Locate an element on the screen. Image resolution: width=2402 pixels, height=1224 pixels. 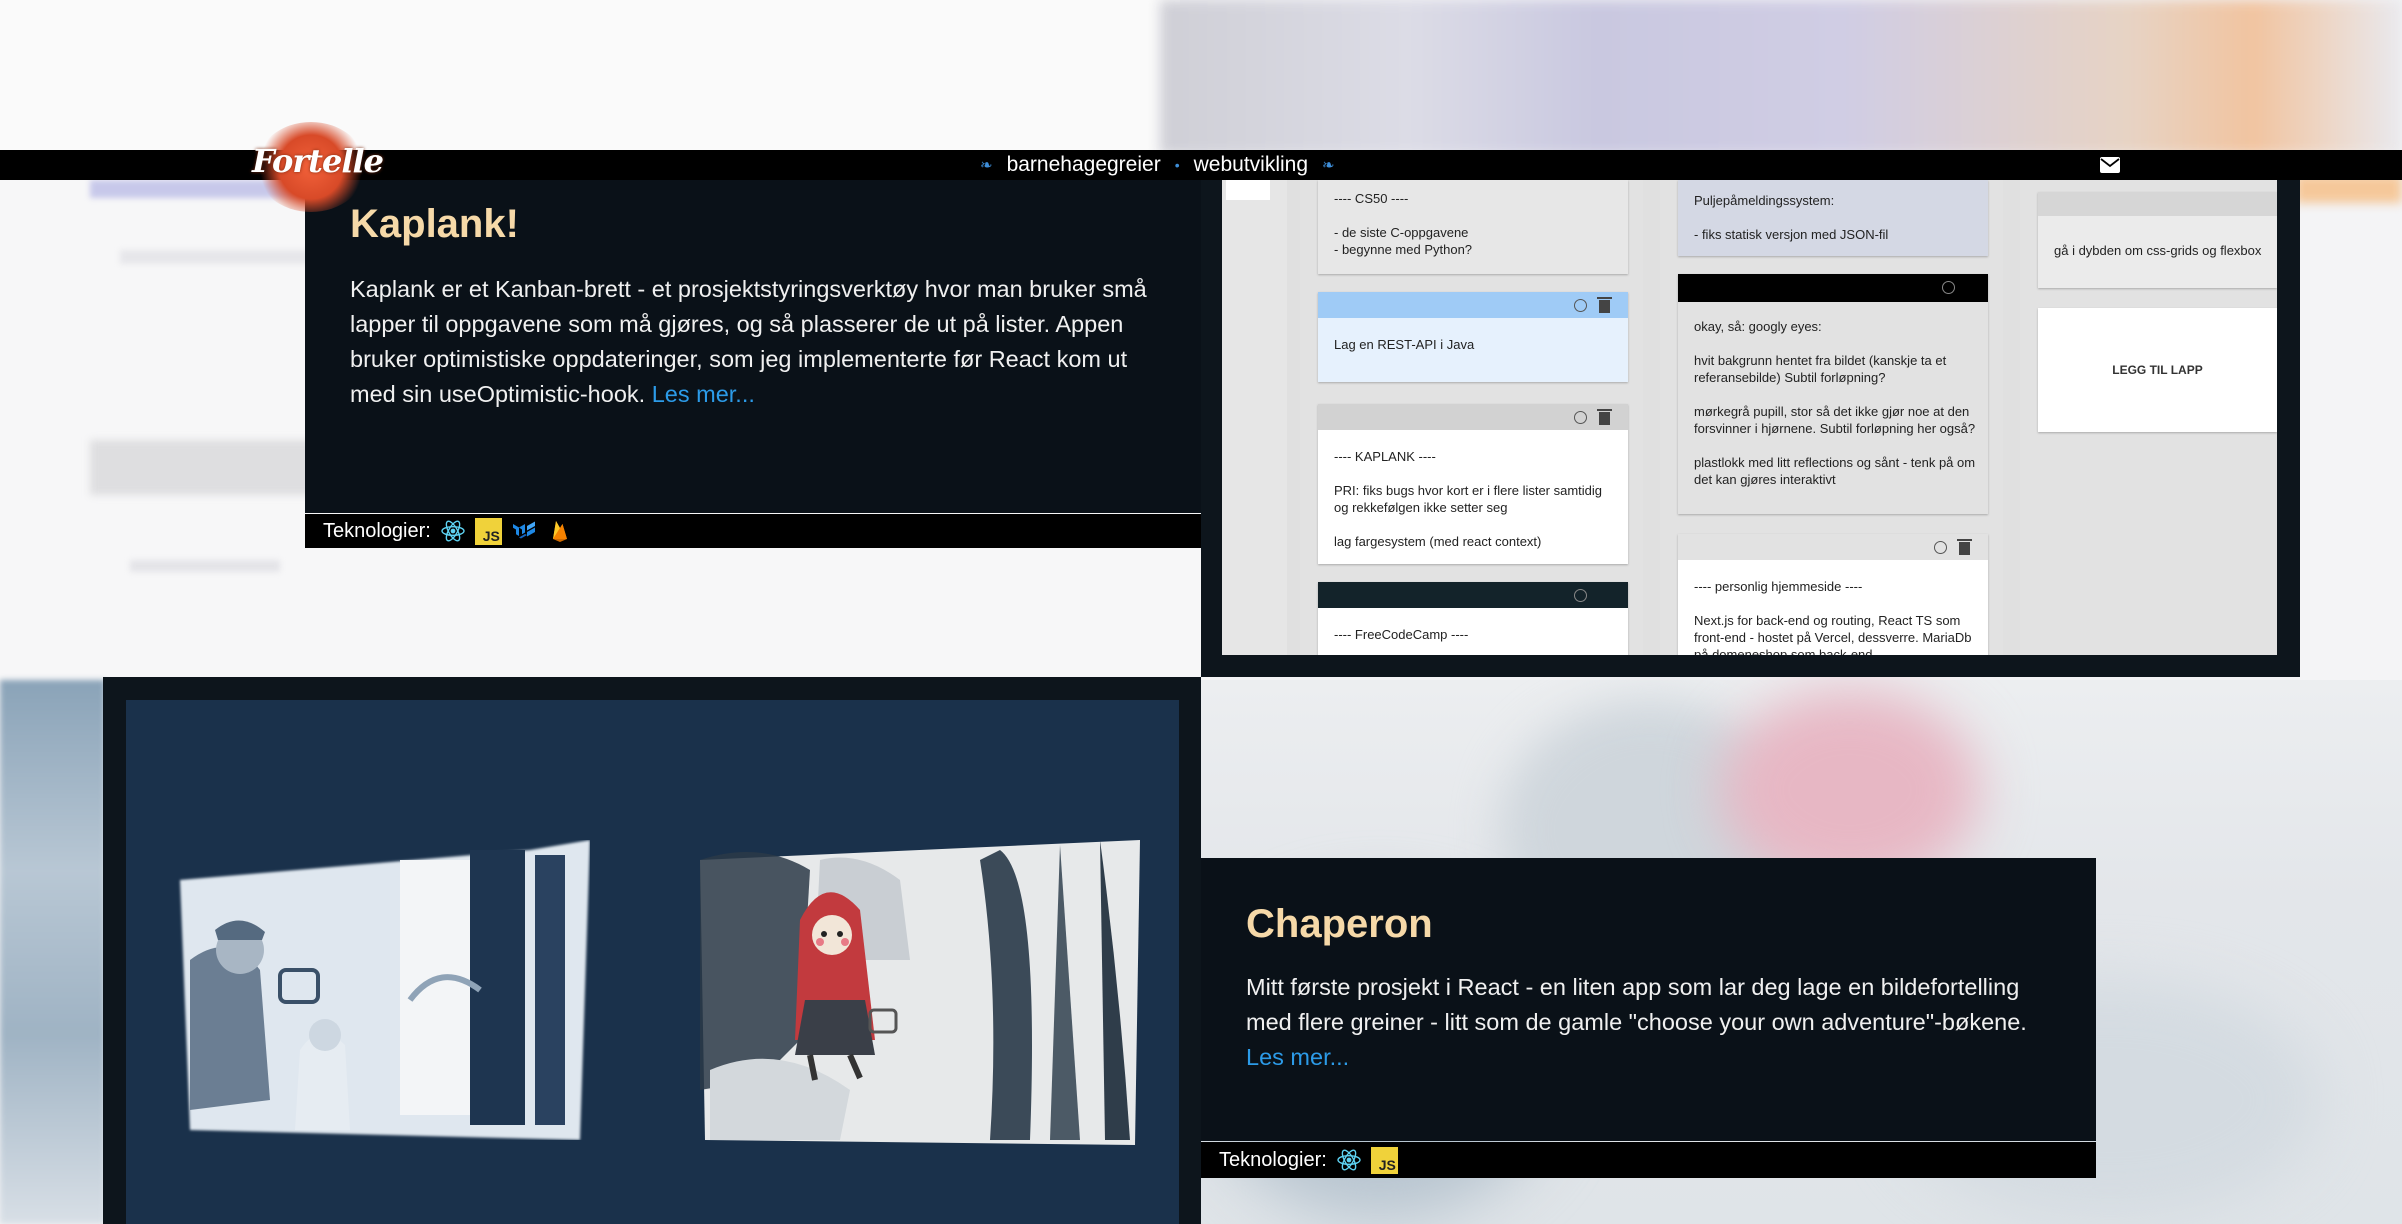
kaplank-tech-bar: Teknologier: JS is located at coordinates (753, 531).